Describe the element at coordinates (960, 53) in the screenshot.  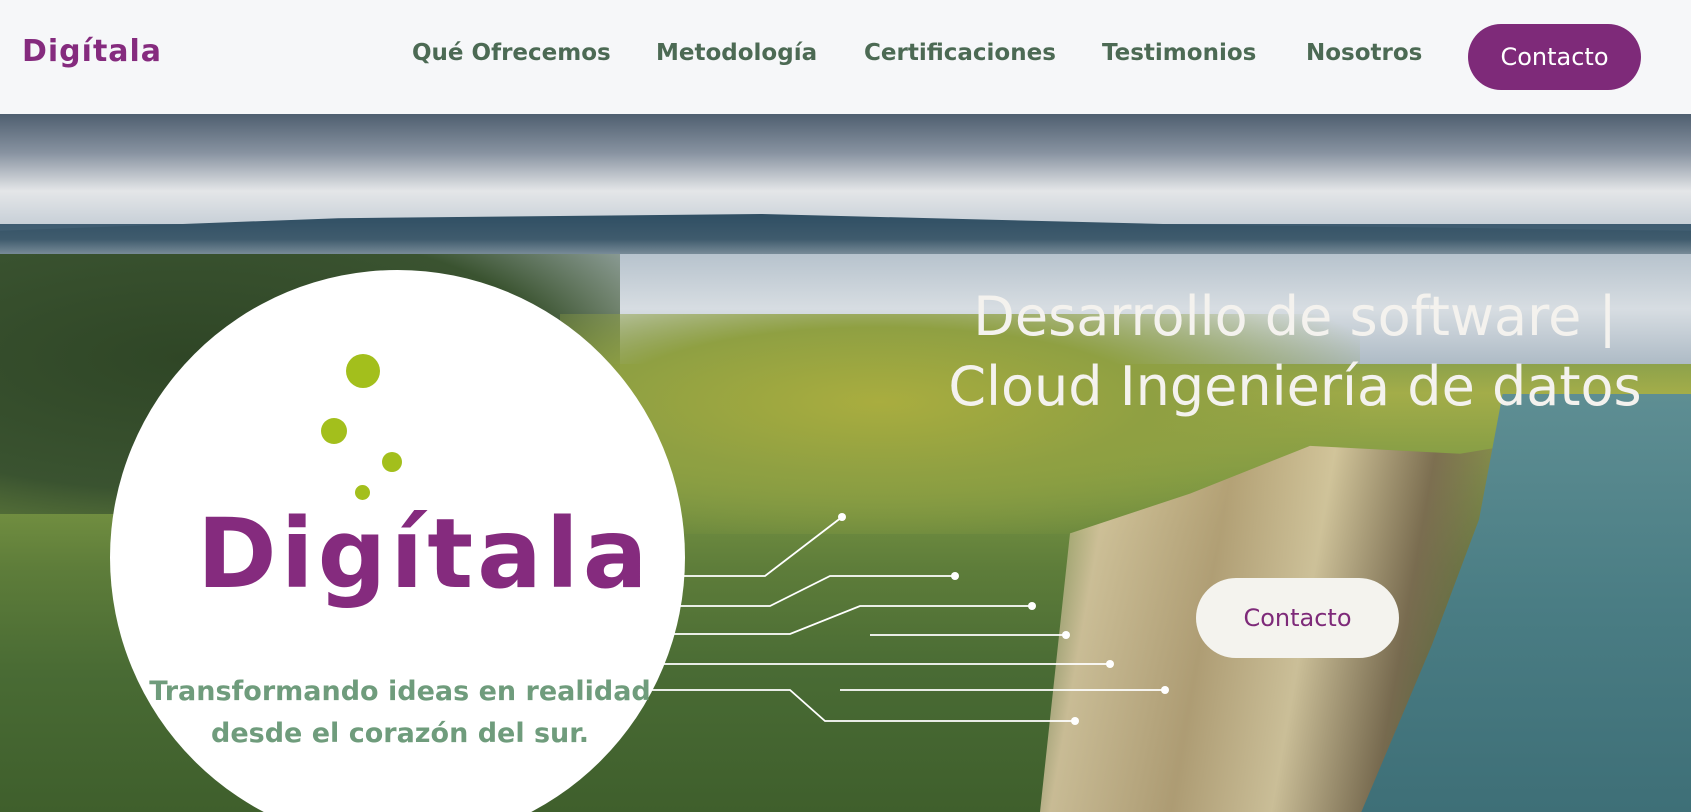
I see `nav-link-certificaciones: Certificaciones` at that location.